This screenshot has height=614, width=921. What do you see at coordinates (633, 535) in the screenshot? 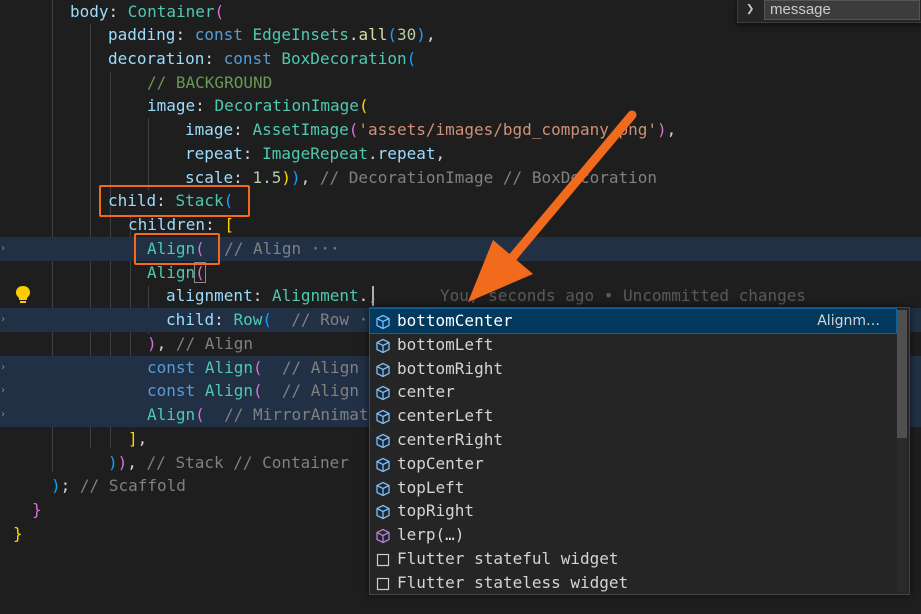
I see `suggestion-item: lerp(…)` at bounding box center [633, 535].